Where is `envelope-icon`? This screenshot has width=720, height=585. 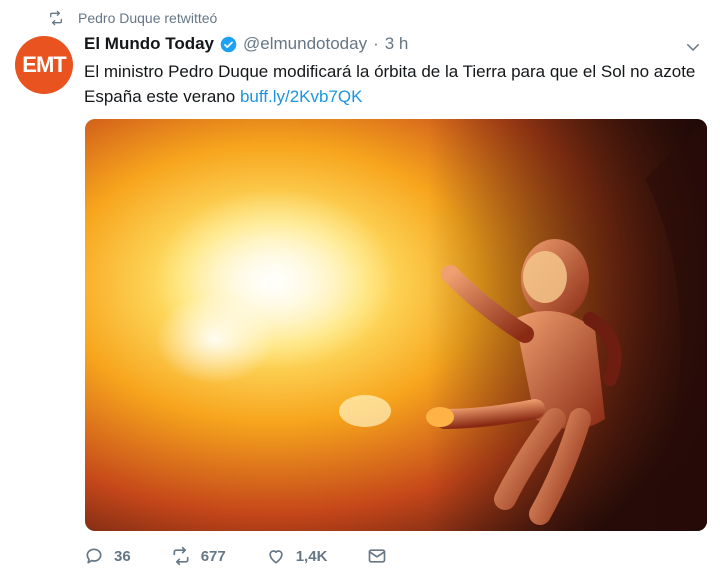
envelope-icon is located at coordinates (377, 556).